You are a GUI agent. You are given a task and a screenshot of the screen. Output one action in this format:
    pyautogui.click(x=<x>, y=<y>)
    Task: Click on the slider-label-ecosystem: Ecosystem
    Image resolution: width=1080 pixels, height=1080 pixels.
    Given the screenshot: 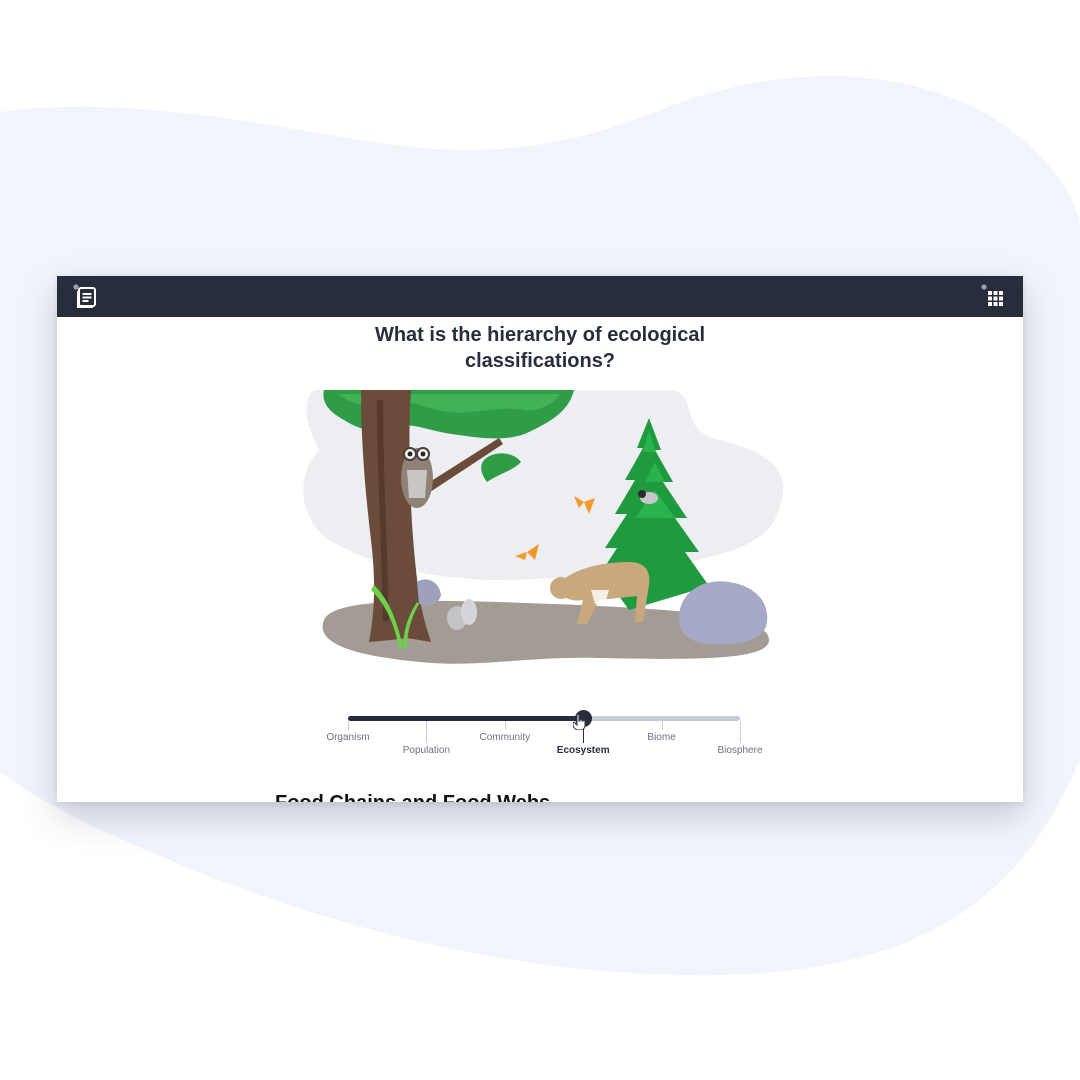 What is the action you would take?
    pyautogui.click(x=583, y=750)
    